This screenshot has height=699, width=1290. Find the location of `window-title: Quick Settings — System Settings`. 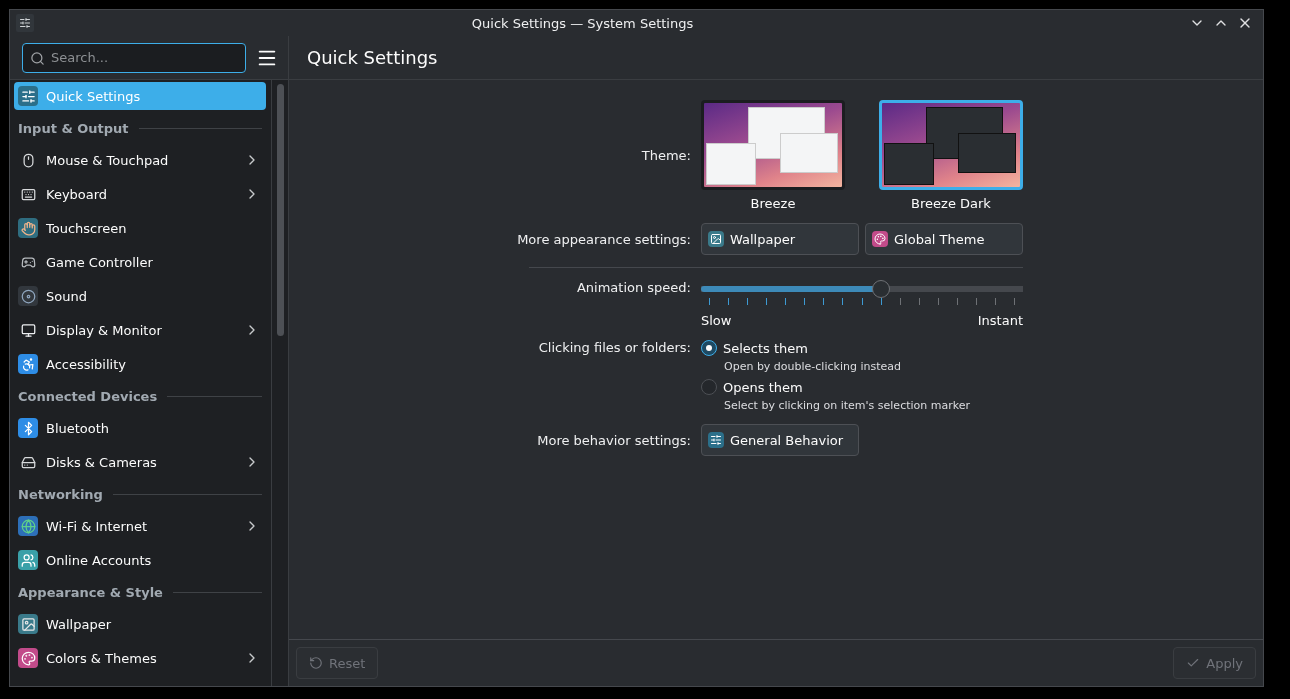

window-title: Quick Settings — System Settings is located at coordinates (582, 23).